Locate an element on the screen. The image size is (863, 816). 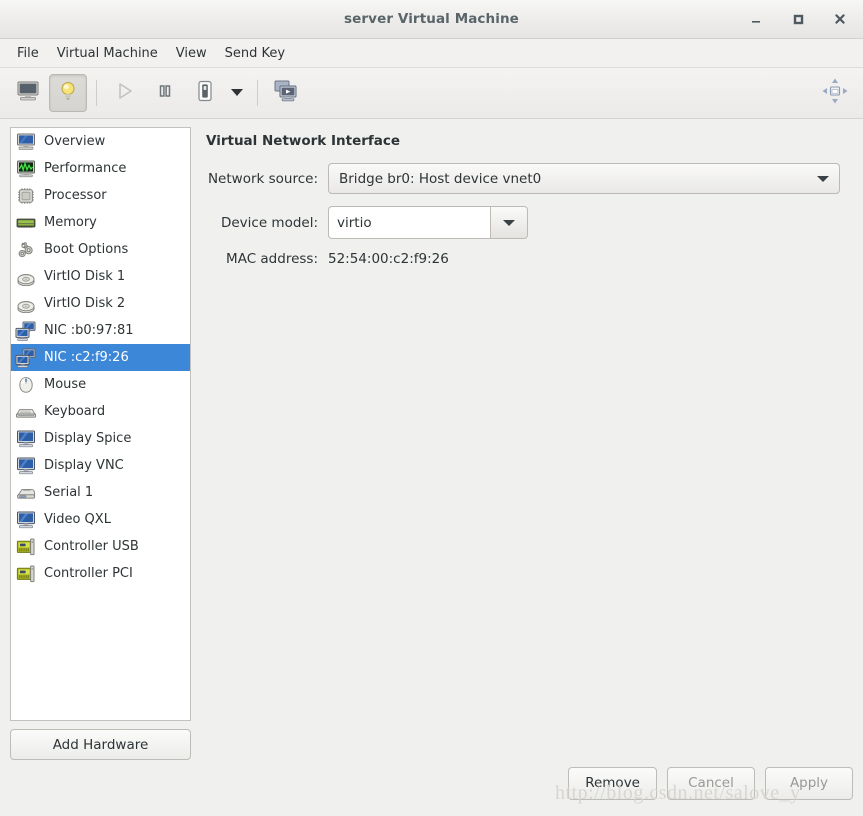
device-model-label: Device model: is located at coordinates (269, 222).